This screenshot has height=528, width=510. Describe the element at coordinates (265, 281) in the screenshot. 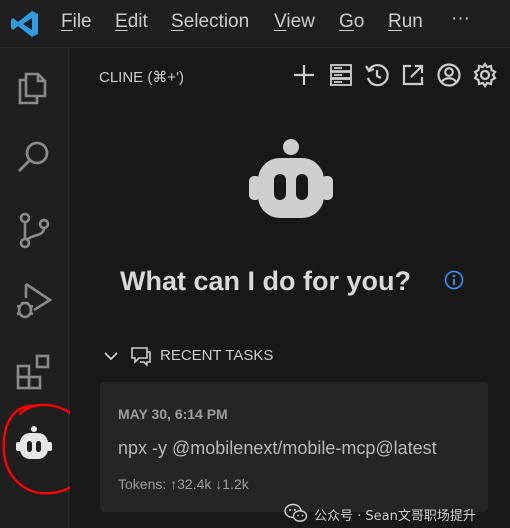

I see `welcome-headline: What can I do for you?` at that location.